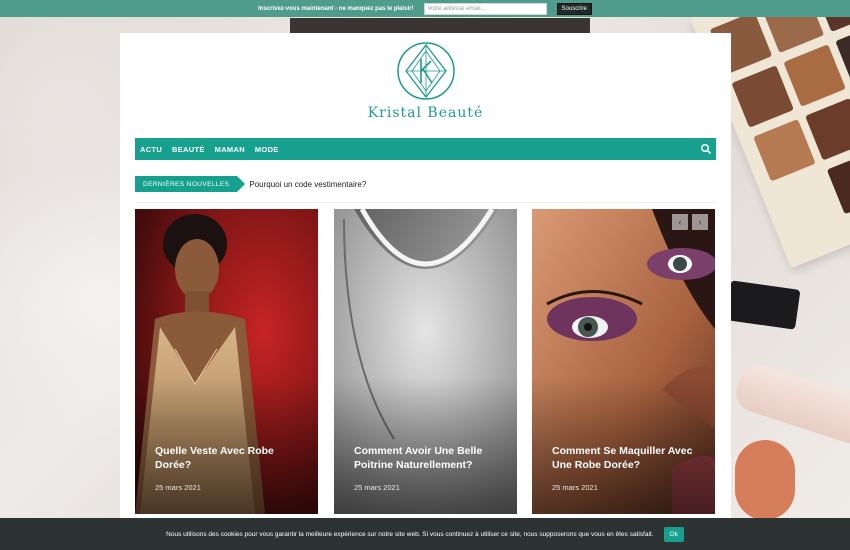 The height and width of the screenshot is (550, 850). What do you see at coordinates (307, 184) in the screenshot?
I see `latest-news-headline: Pourquoi un code vestimentaire?` at bounding box center [307, 184].